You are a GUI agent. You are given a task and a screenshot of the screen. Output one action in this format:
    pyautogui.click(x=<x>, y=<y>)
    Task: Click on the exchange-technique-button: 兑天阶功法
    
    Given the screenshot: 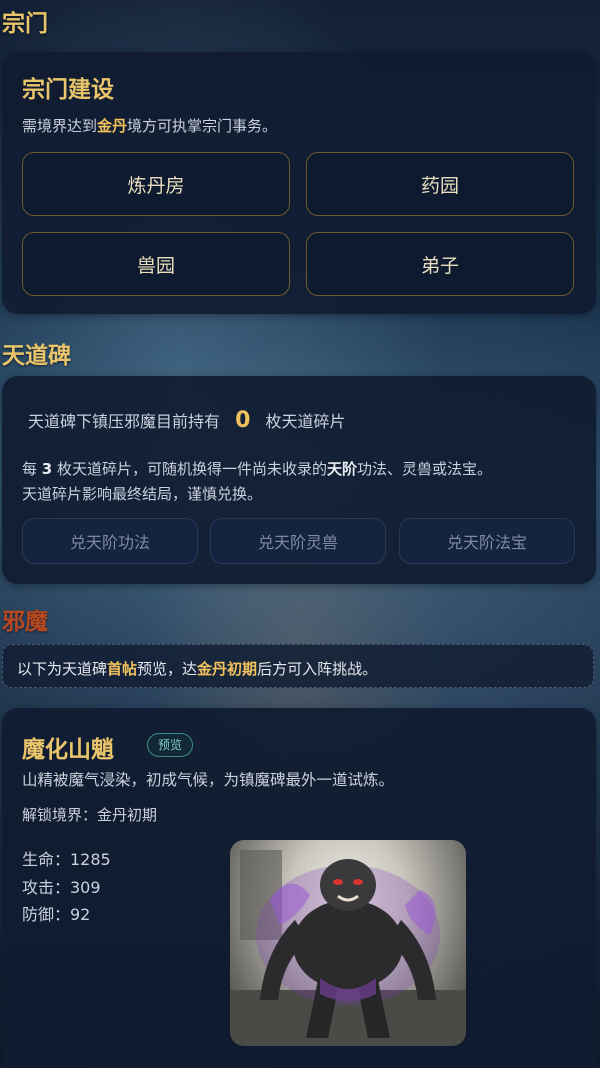 What is the action you would take?
    pyautogui.click(x=110, y=541)
    